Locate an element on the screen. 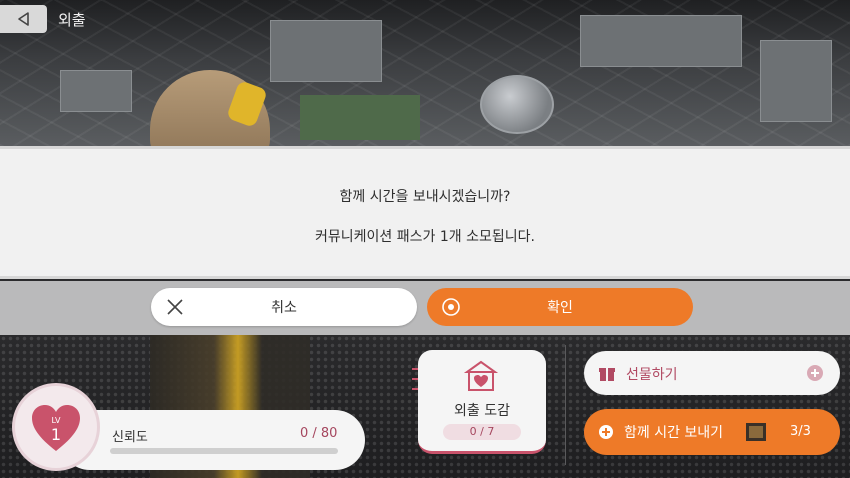 The height and width of the screenshot is (478, 850). cancel-label: 취소 is located at coordinates (284, 308).